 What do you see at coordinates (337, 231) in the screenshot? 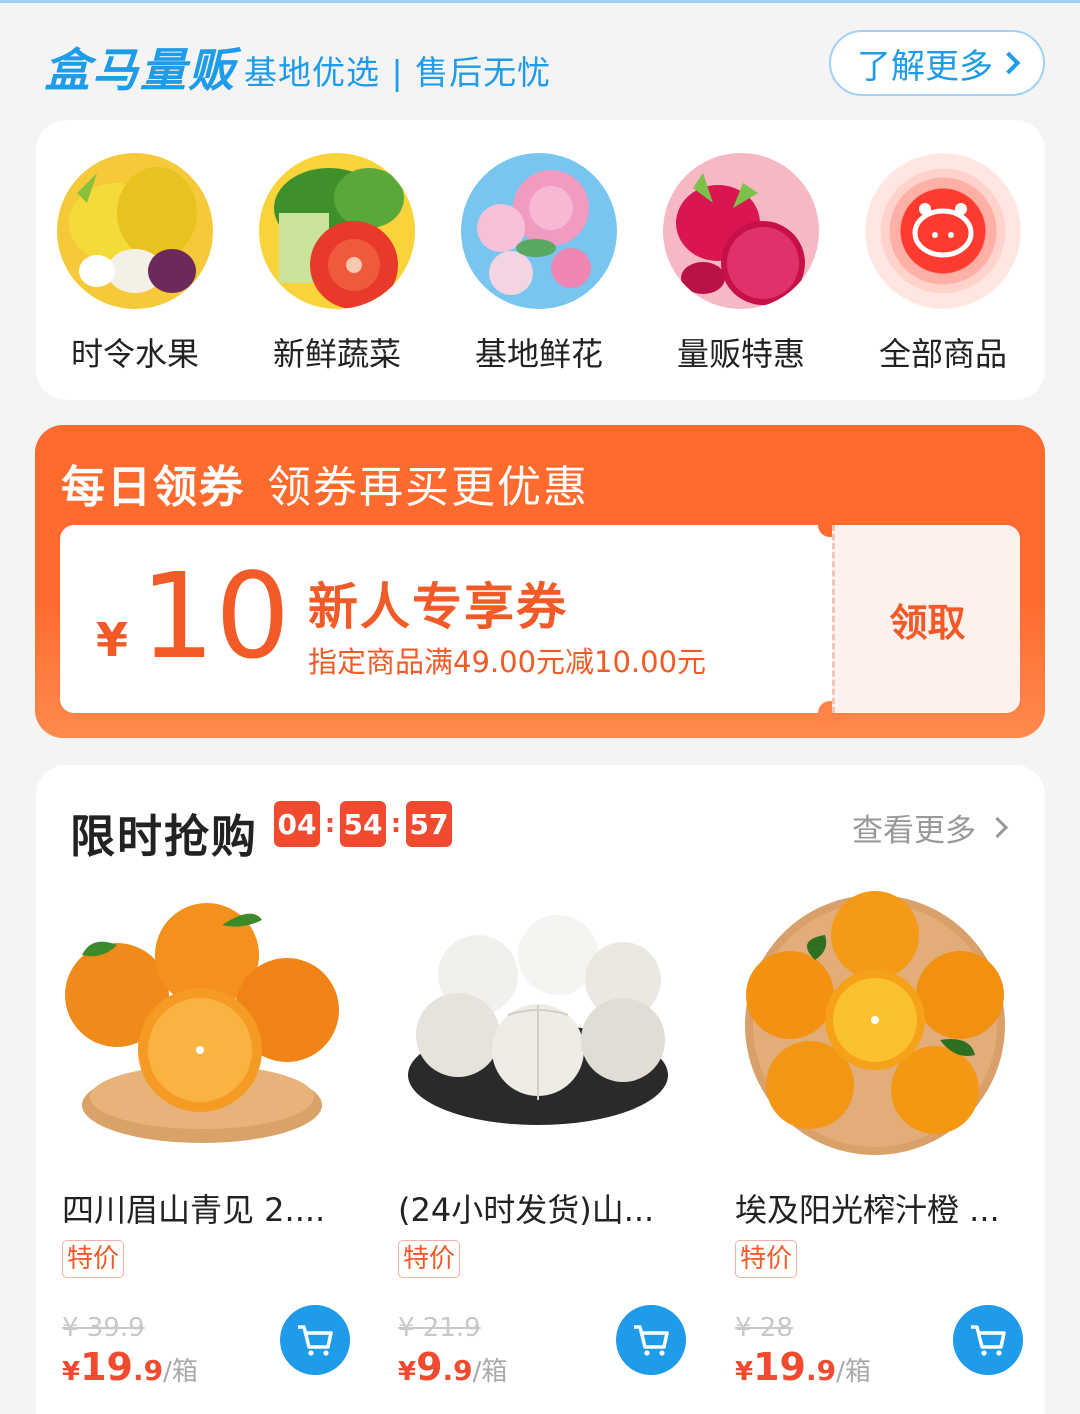
I see `vegetable-icon` at bounding box center [337, 231].